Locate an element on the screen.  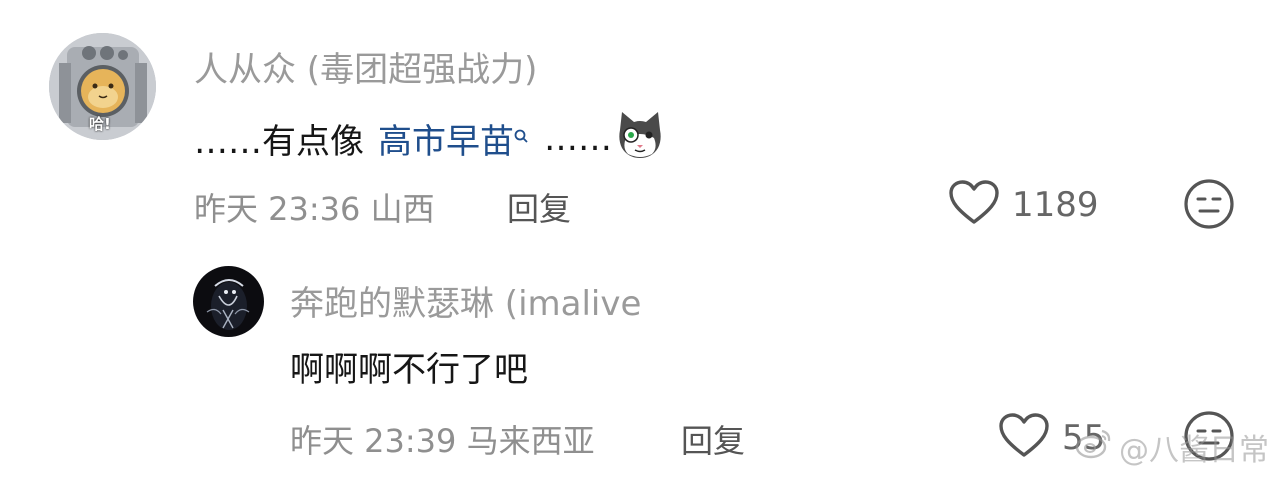
avatar: 哈! is located at coordinates (102, 86).